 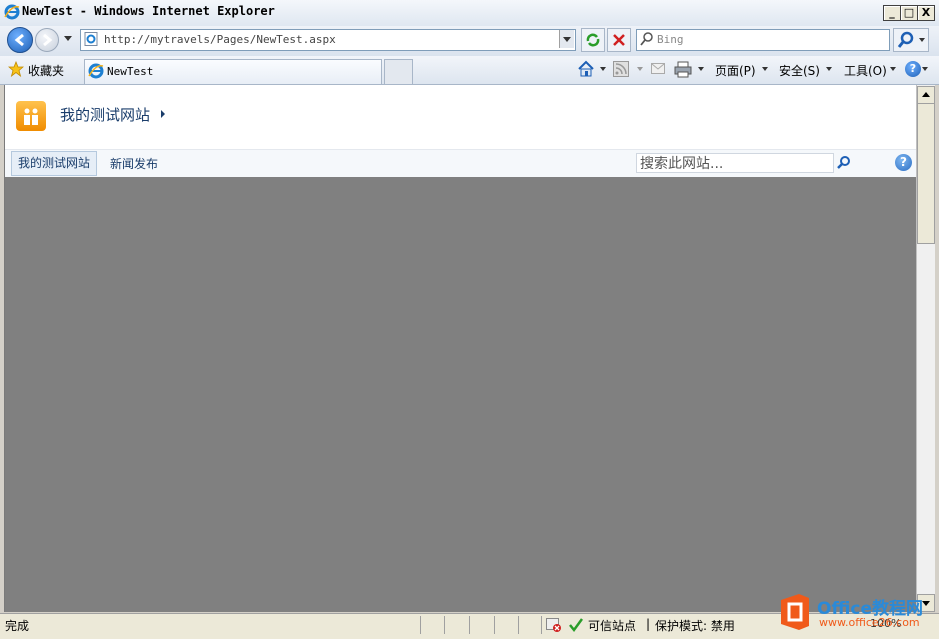 I want to click on favorites-star-icon, so click(x=16, y=69).